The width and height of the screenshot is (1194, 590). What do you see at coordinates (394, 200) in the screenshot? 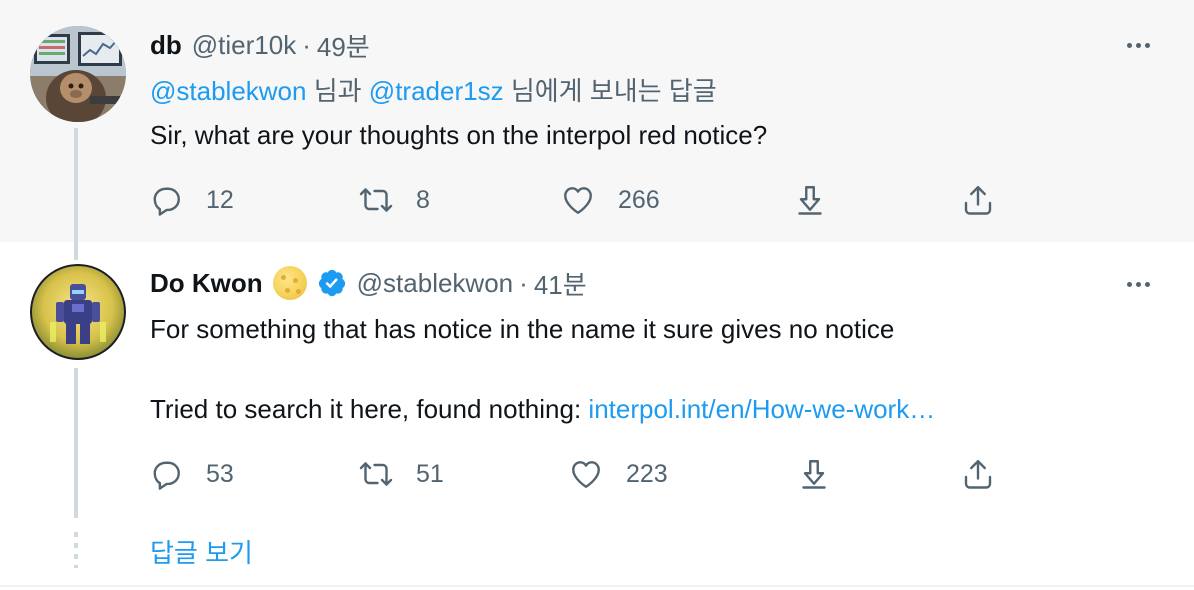
I see `retweet-button: 8` at bounding box center [394, 200].